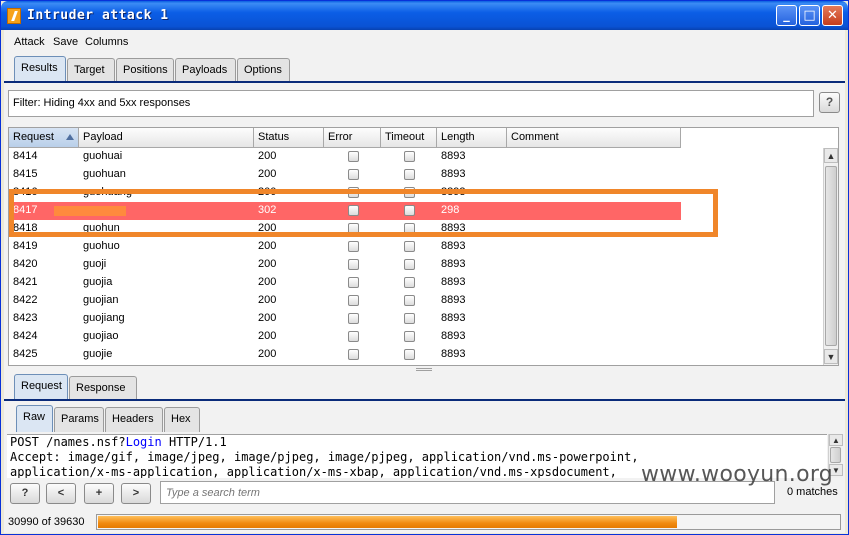  Describe the element at coordinates (424, 42) in the screenshot. I see `menu-bar: Attack Save Columns` at that location.